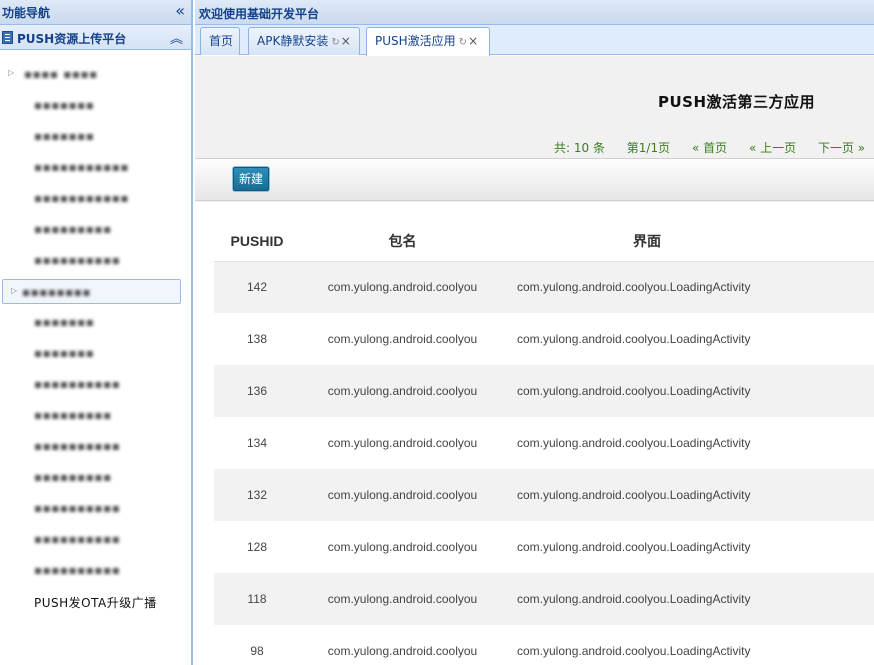 The image size is (874, 665). I want to click on prev-page-link: « 上一页, so click(772, 148).